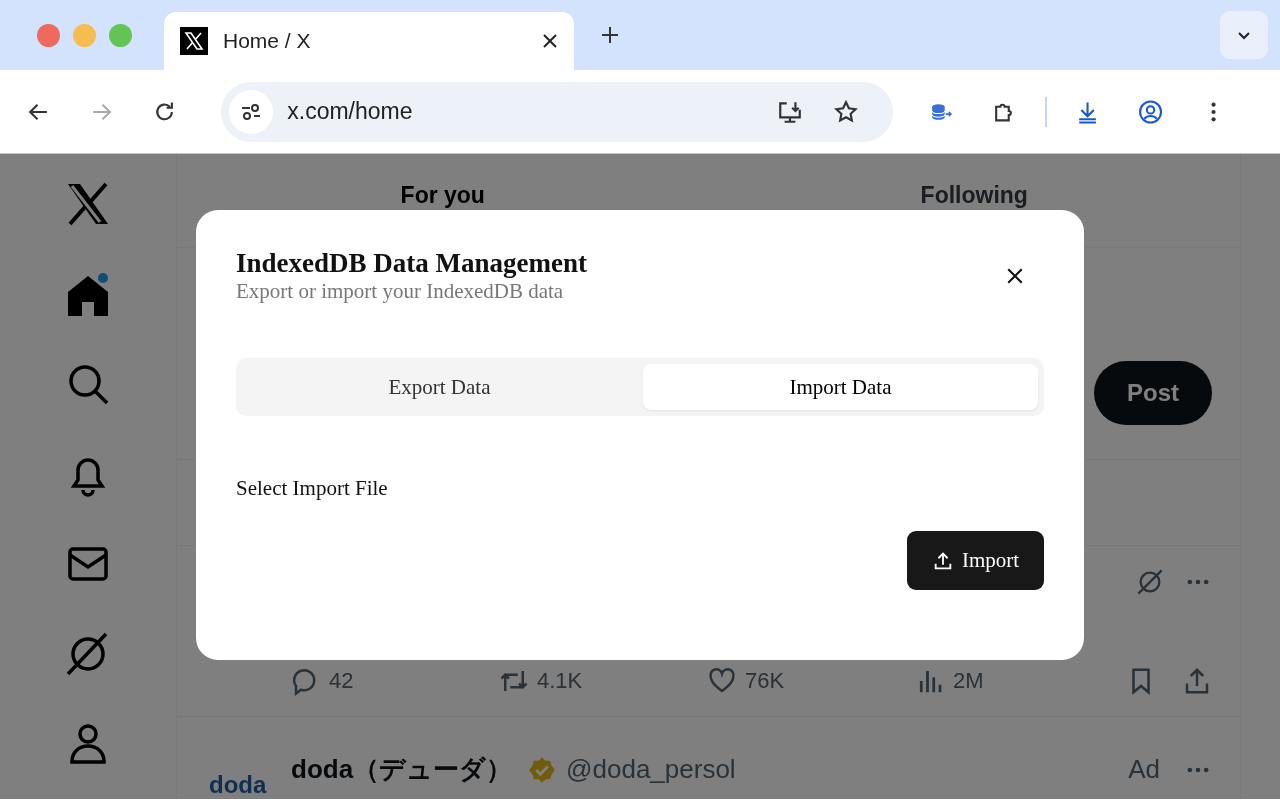  What do you see at coordinates (238, 785) in the screenshot?
I see `advertiser-logo: doda` at bounding box center [238, 785].